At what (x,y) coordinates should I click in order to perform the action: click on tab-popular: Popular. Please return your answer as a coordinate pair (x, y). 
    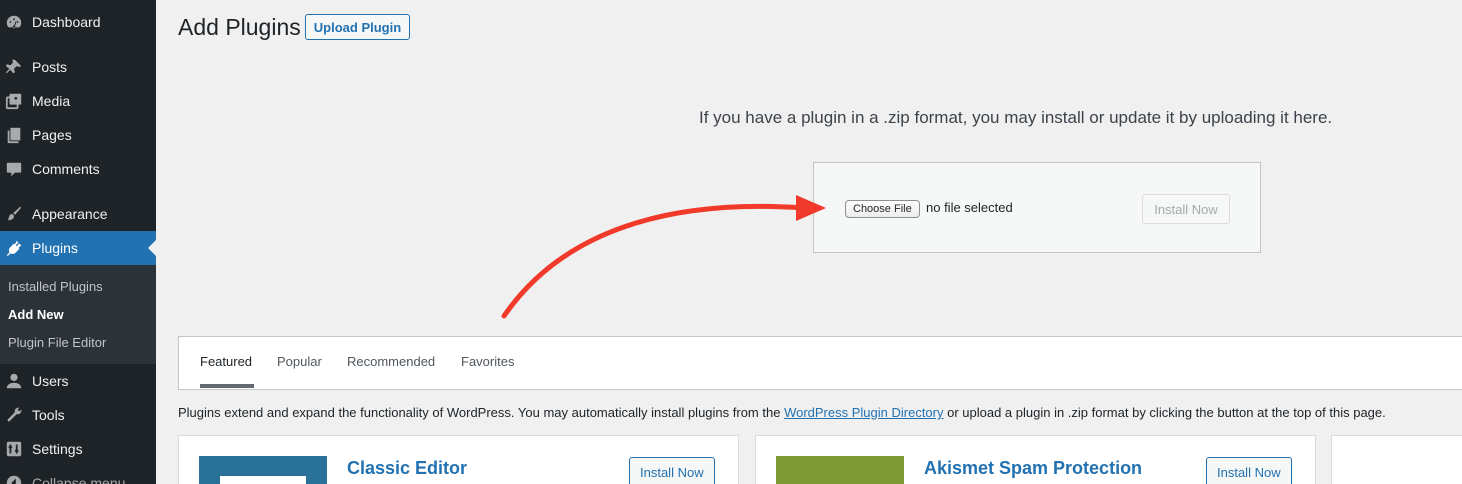
    Looking at the image, I should click on (299, 361).